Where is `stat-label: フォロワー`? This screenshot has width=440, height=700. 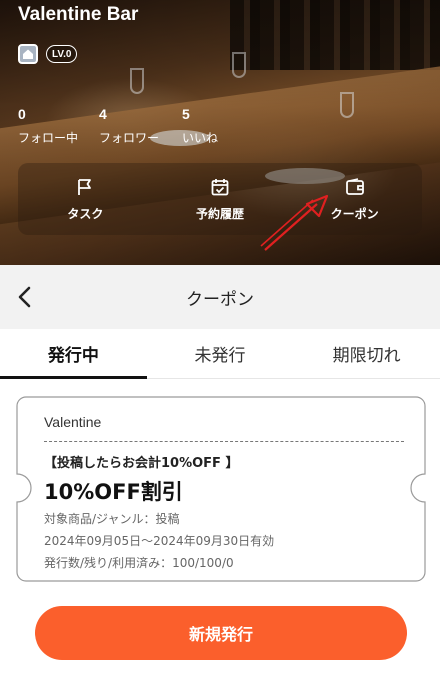 stat-label: フォロワー is located at coordinates (129, 138).